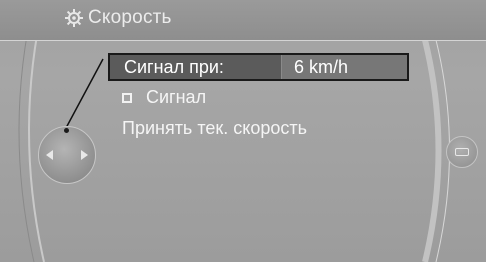  Describe the element at coordinates (74, 18) in the screenshot. I see `settings-gear-icon` at that location.